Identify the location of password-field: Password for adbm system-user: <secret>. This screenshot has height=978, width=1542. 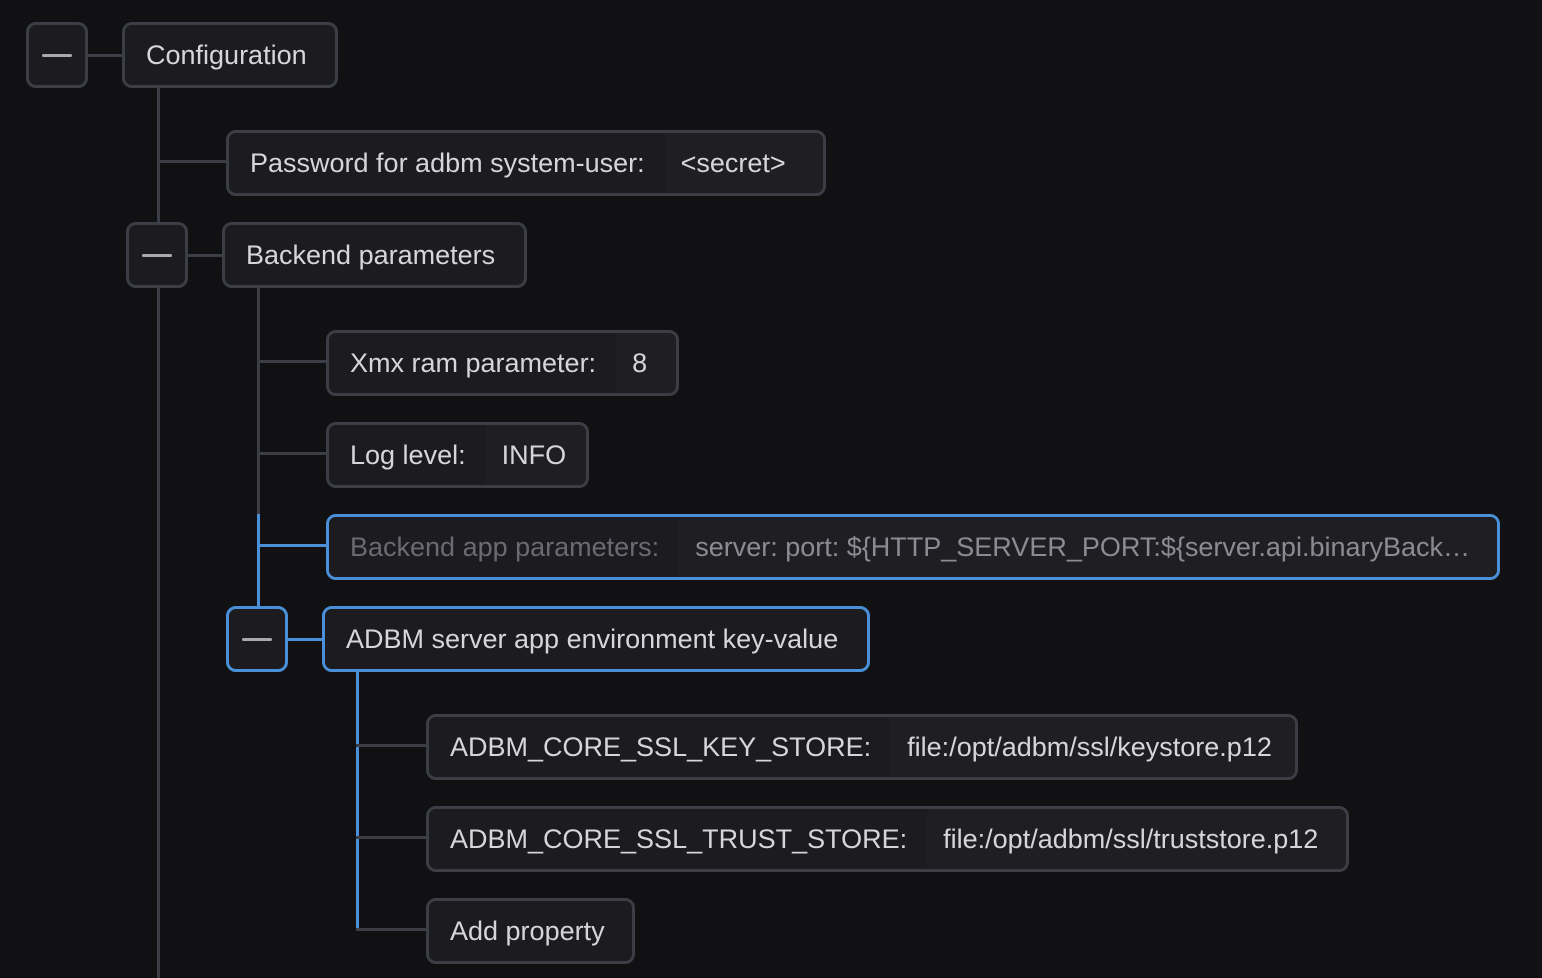
(526, 163).